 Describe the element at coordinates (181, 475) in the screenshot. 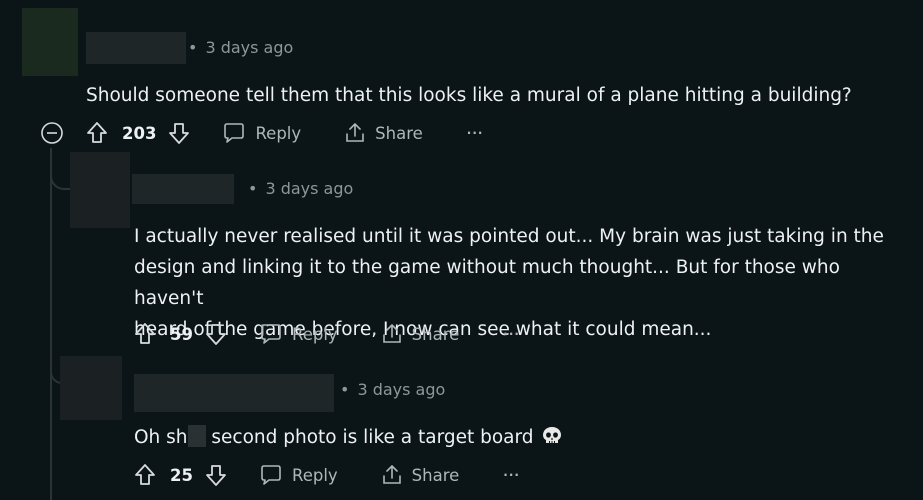

I see `vote-score: 25` at that location.